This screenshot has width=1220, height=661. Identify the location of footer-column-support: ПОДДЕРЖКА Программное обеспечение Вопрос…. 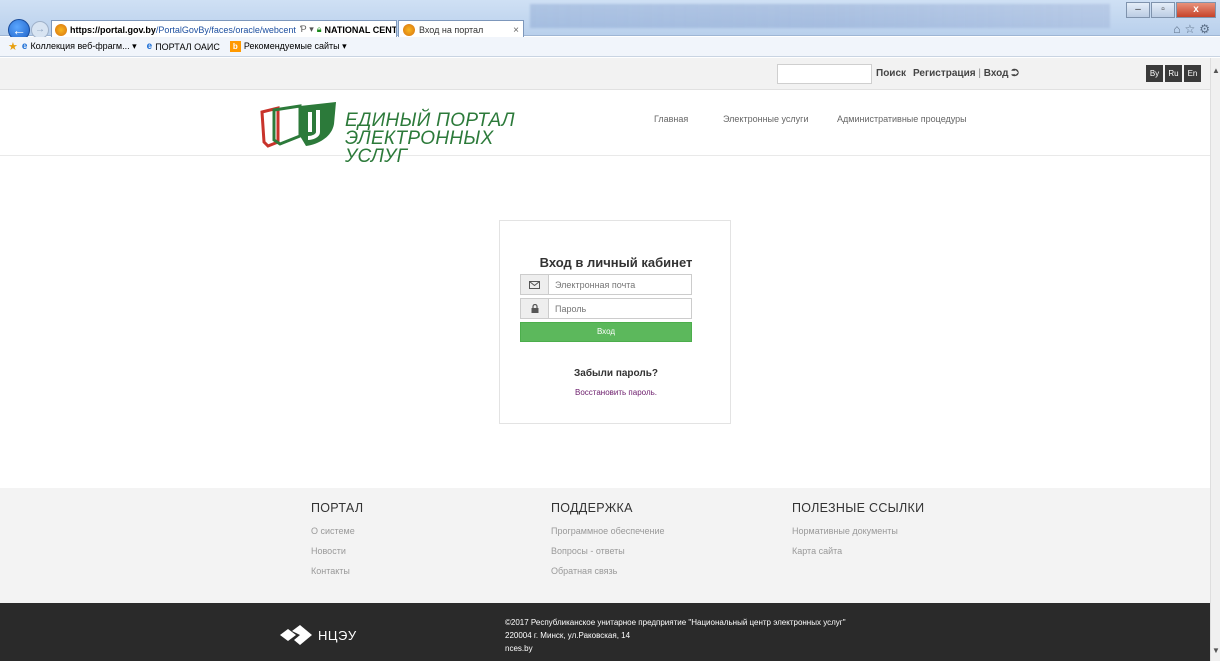
(607, 543).